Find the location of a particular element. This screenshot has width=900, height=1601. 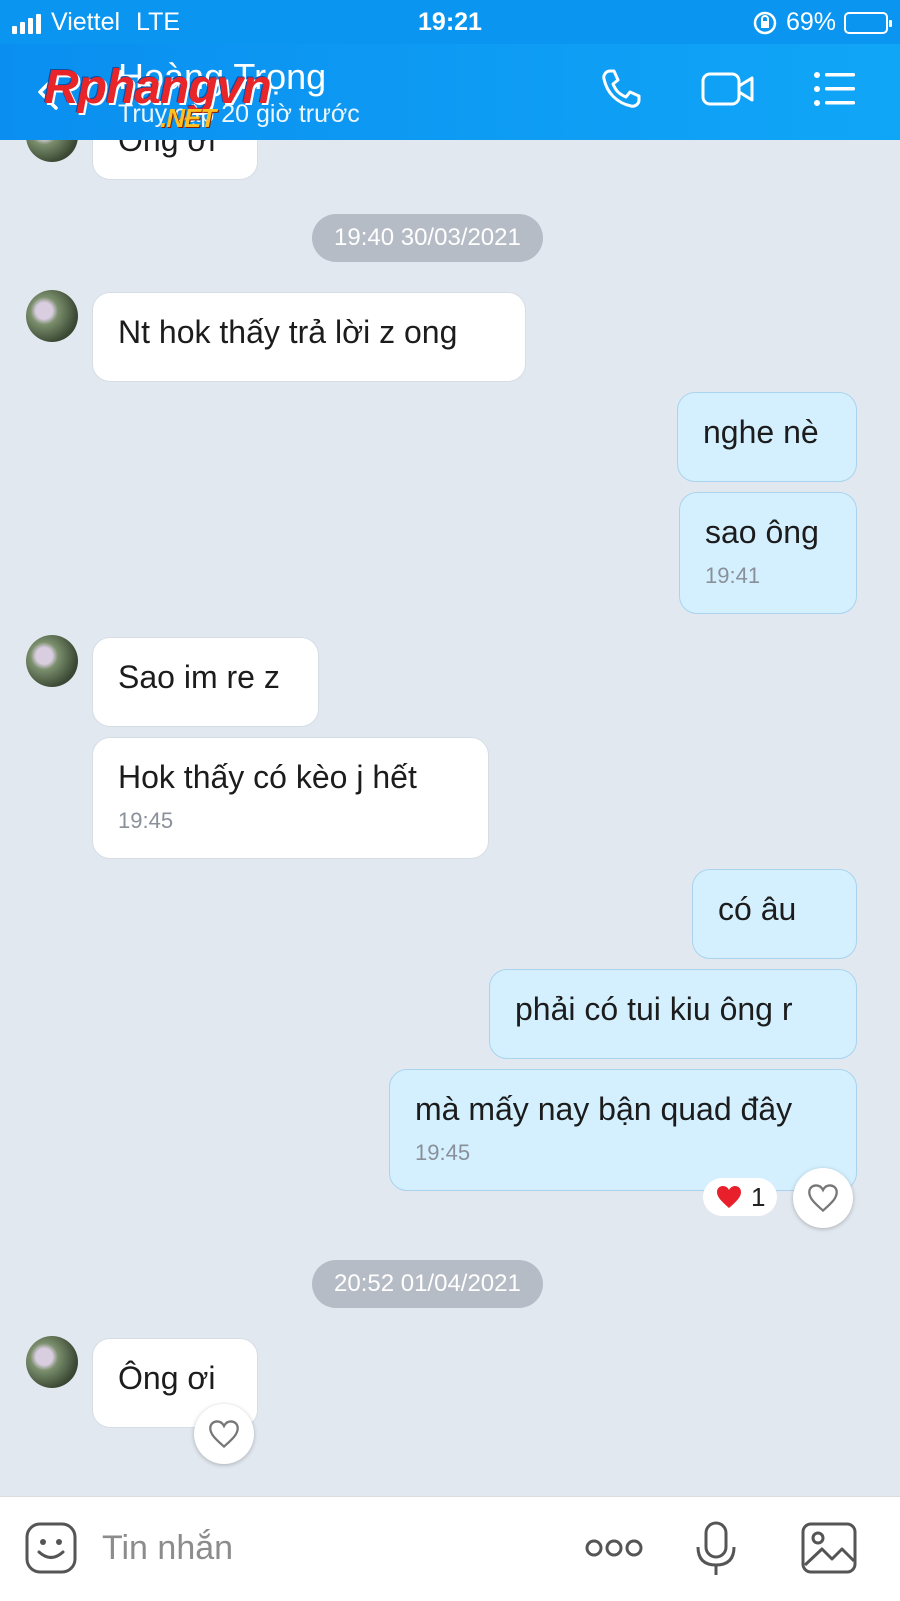

message-outgoing: có âu is located at coordinates (774, 914).